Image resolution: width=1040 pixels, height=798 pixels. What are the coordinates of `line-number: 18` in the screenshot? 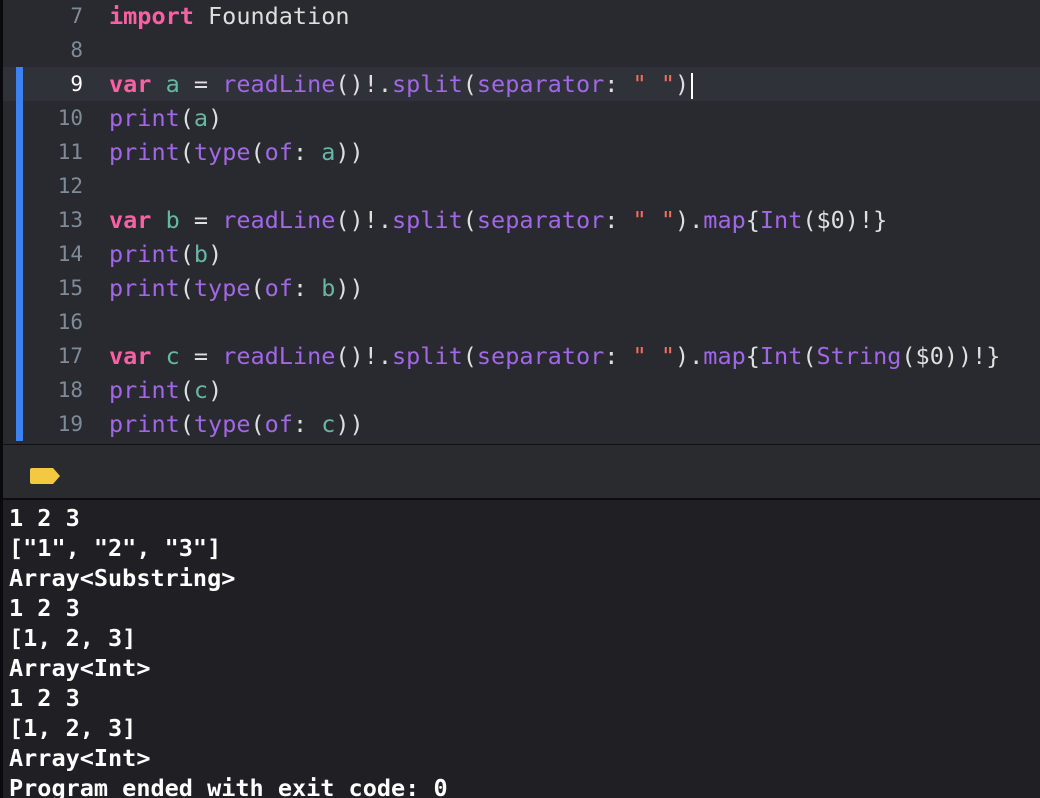 It's located at (70, 390).